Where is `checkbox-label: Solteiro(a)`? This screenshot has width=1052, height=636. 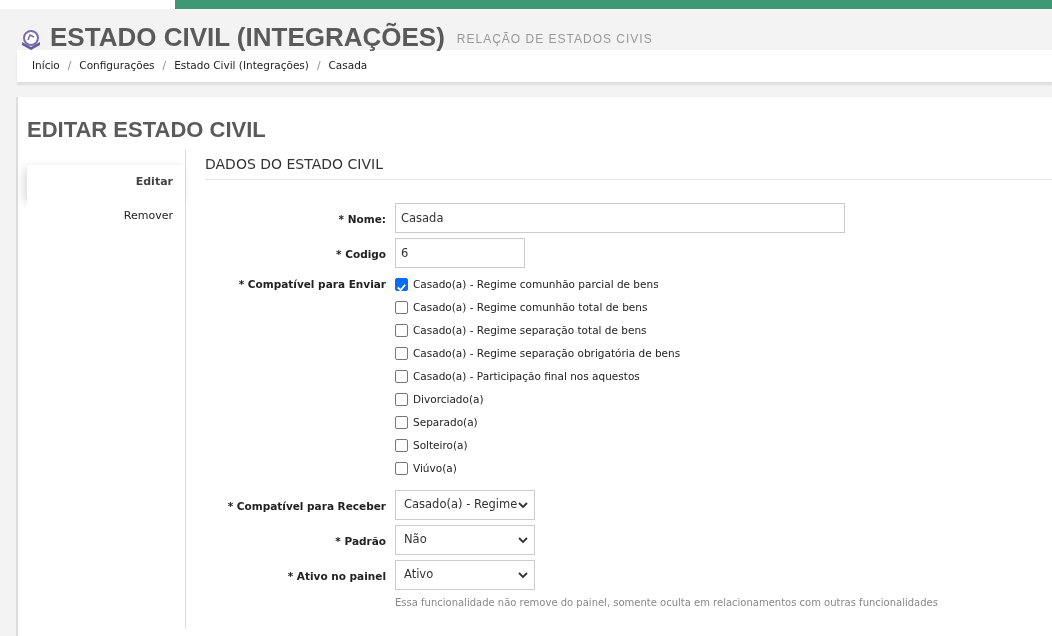 checkbox-label: Solteiro(a) is located at coordinates (440, 445).